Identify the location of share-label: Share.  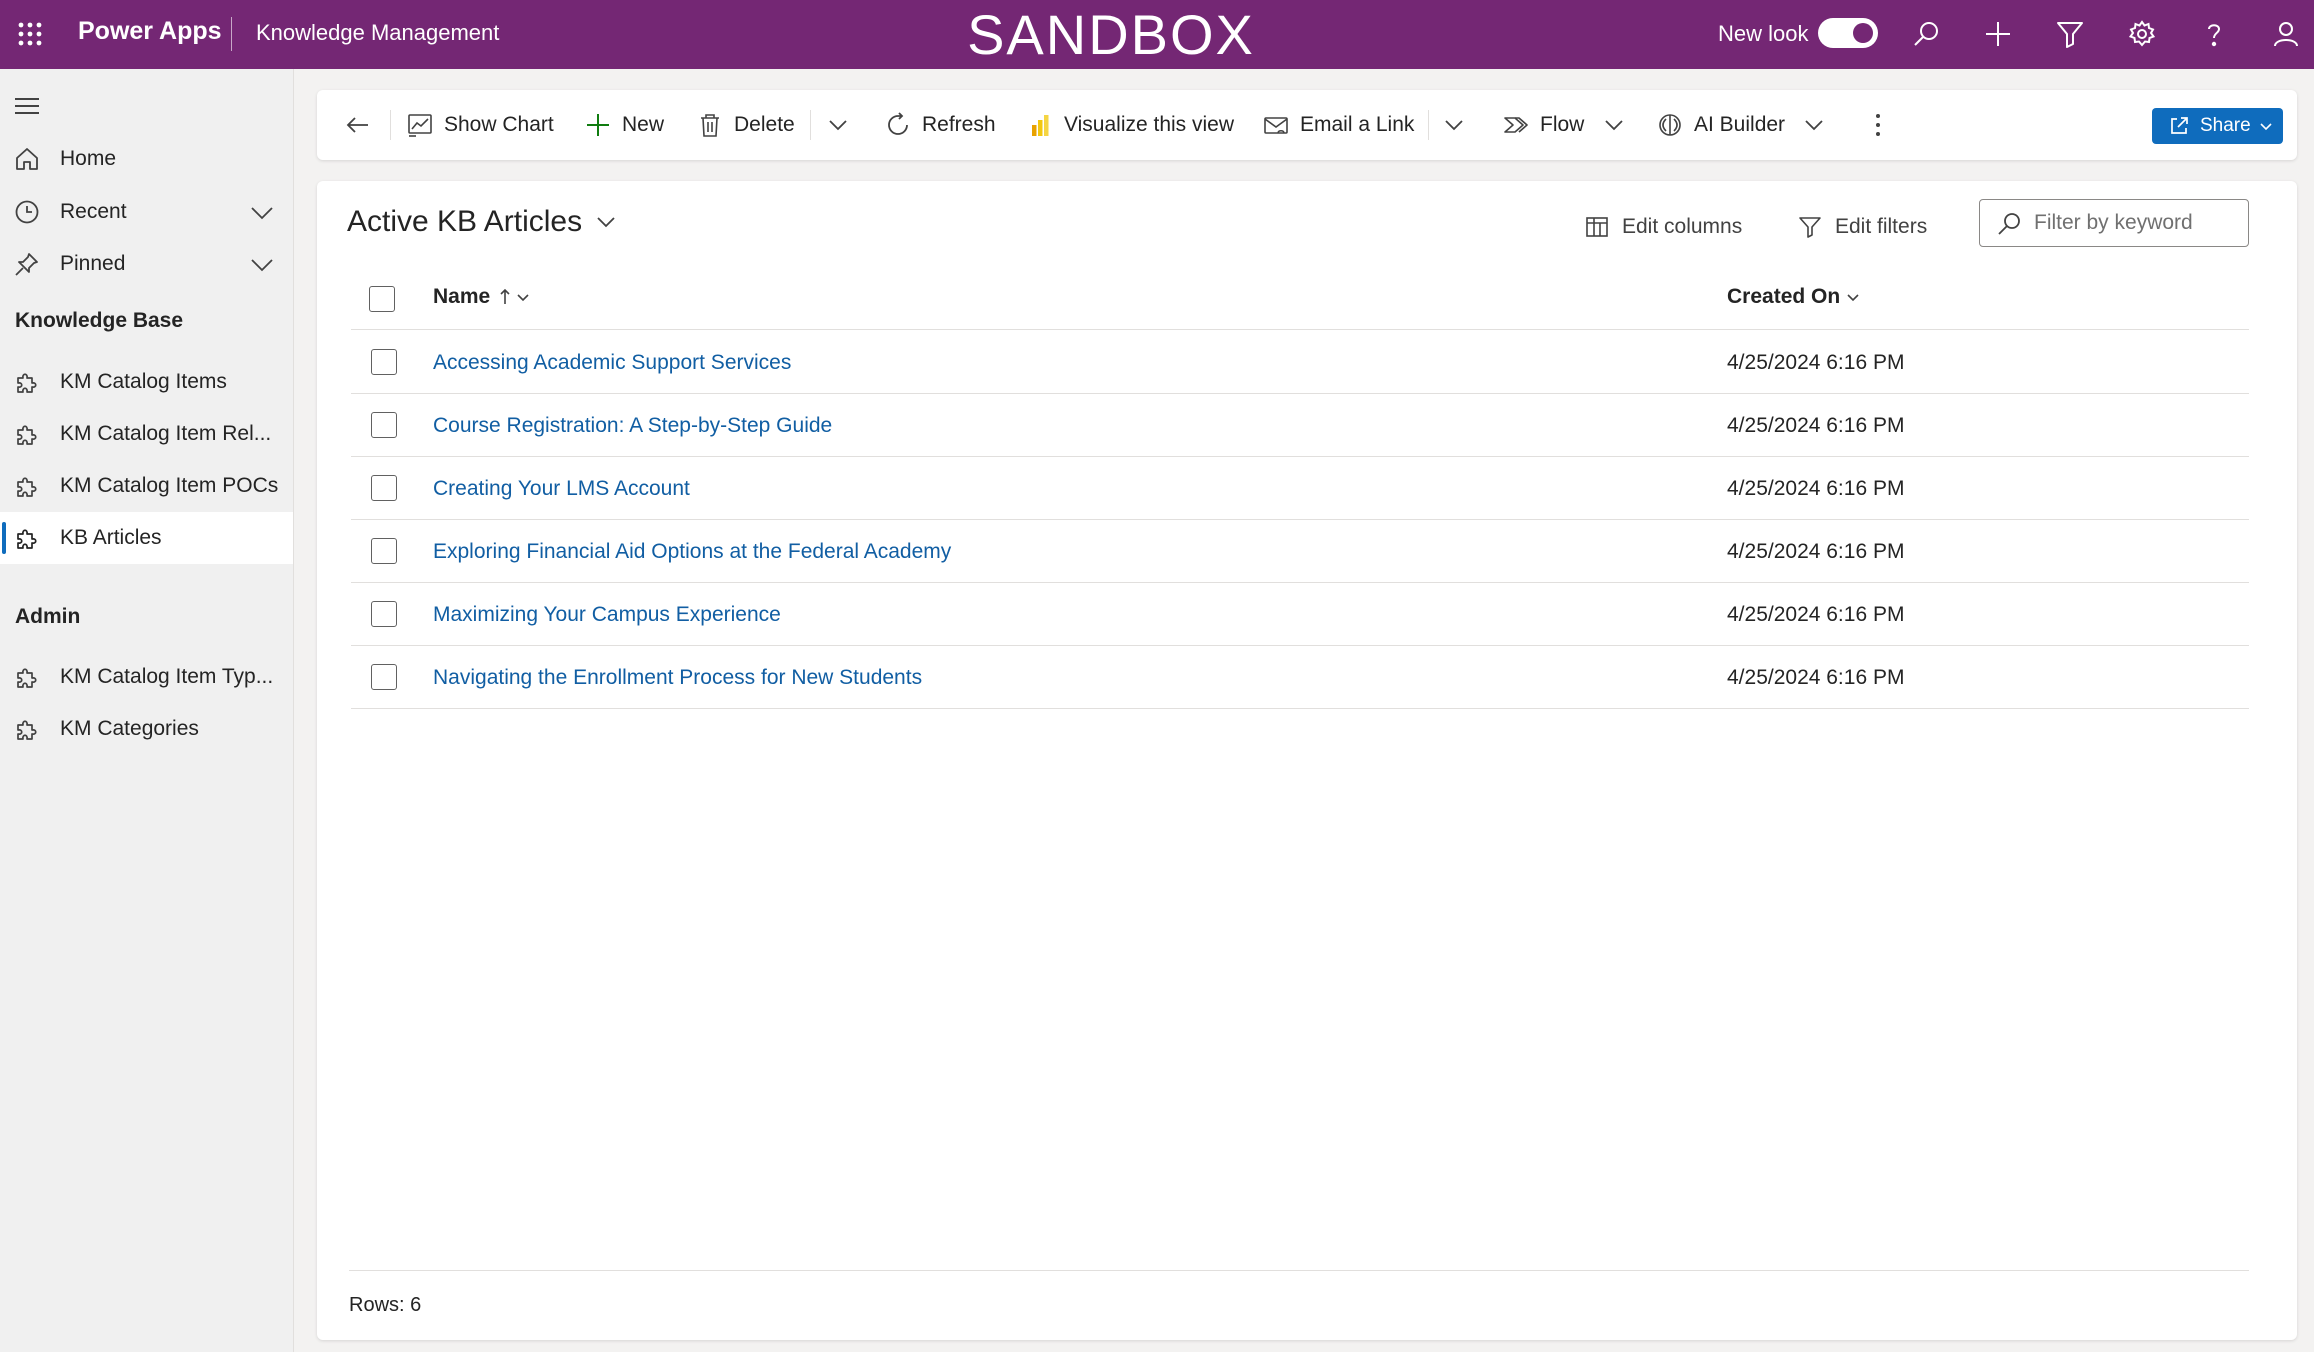
(2225, 125).